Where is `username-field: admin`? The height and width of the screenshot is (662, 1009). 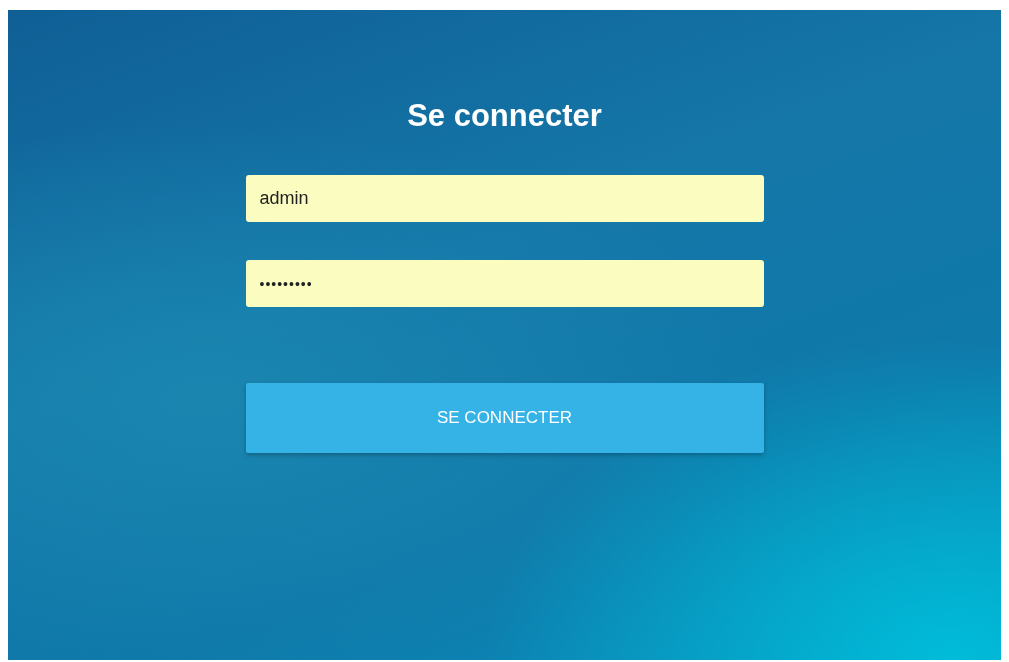
username-field: admin is located at coordinates (504, 198).